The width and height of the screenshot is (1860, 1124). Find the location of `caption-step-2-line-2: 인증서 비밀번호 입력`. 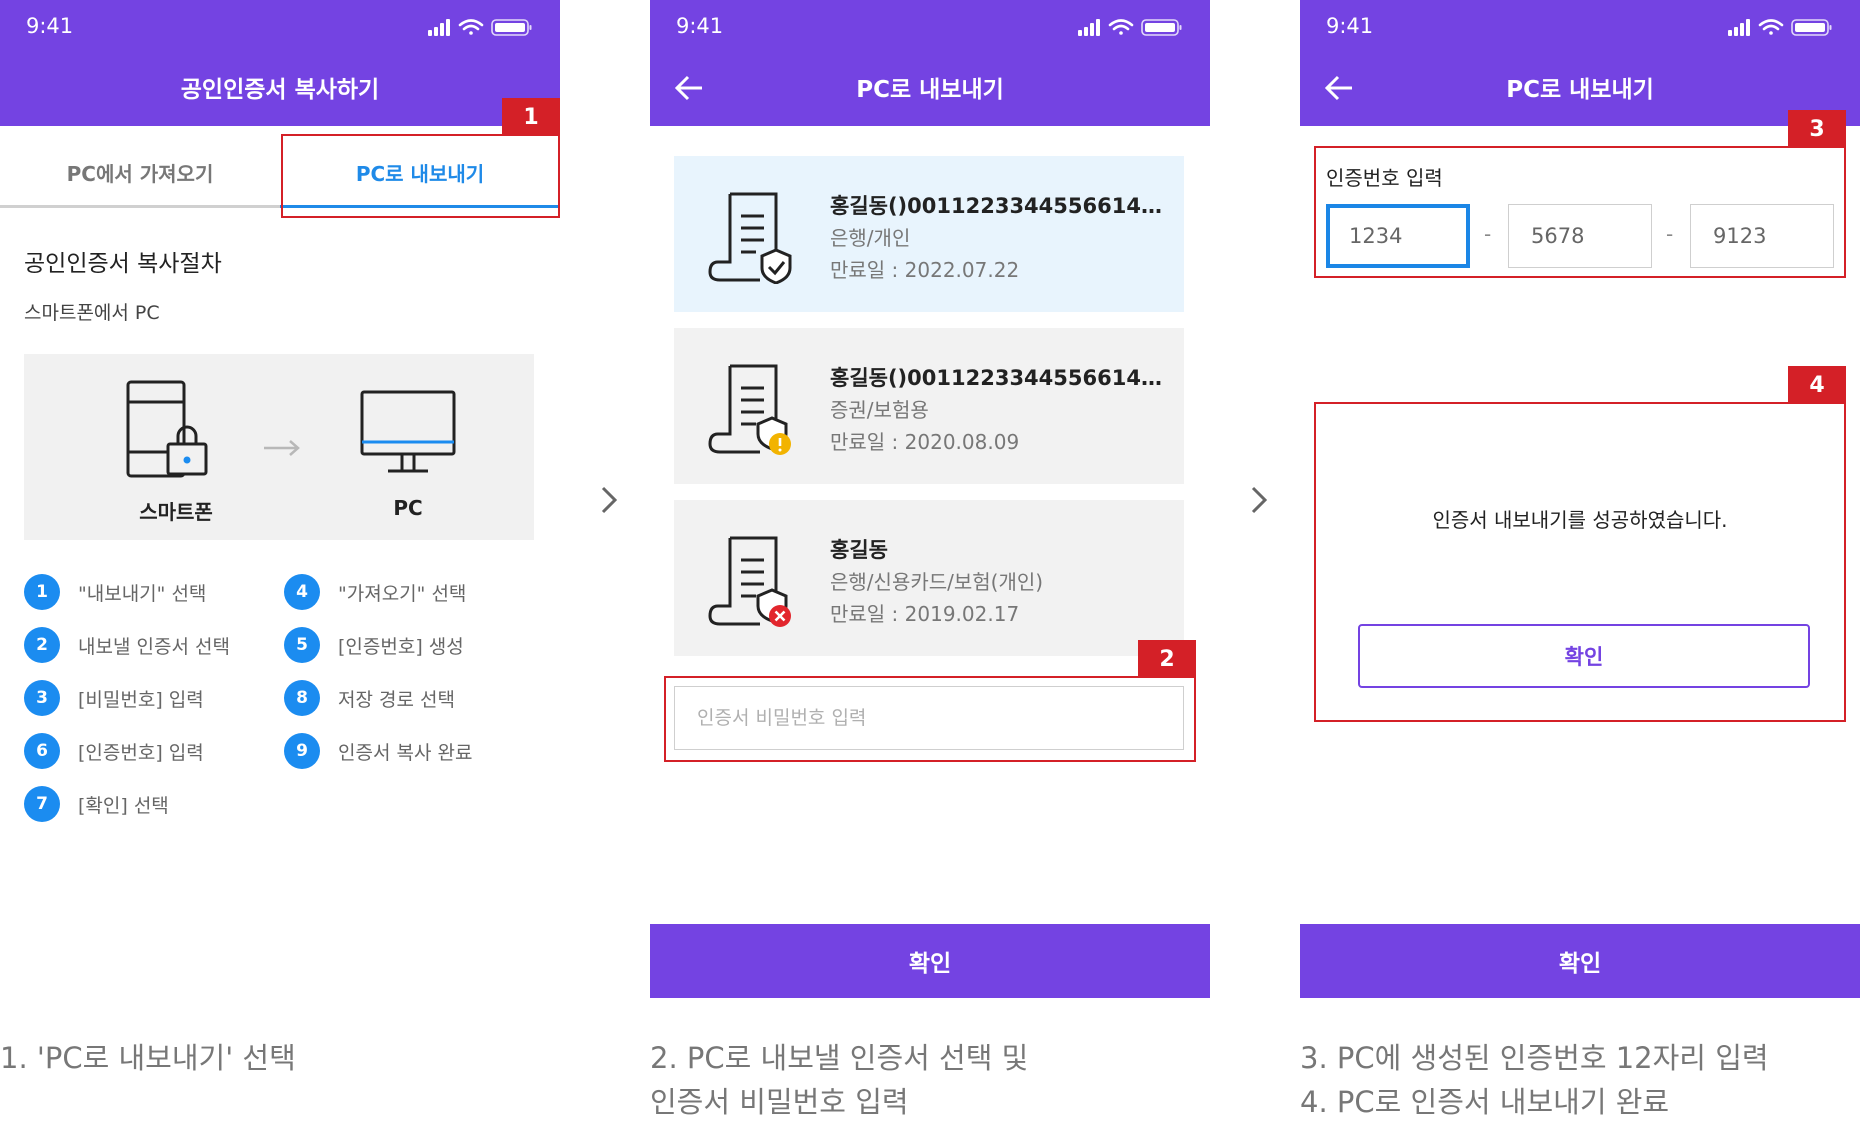

caption-step-2-line-2: 인증서 비밀번호 입력 is located at coordinates (779, 1102).